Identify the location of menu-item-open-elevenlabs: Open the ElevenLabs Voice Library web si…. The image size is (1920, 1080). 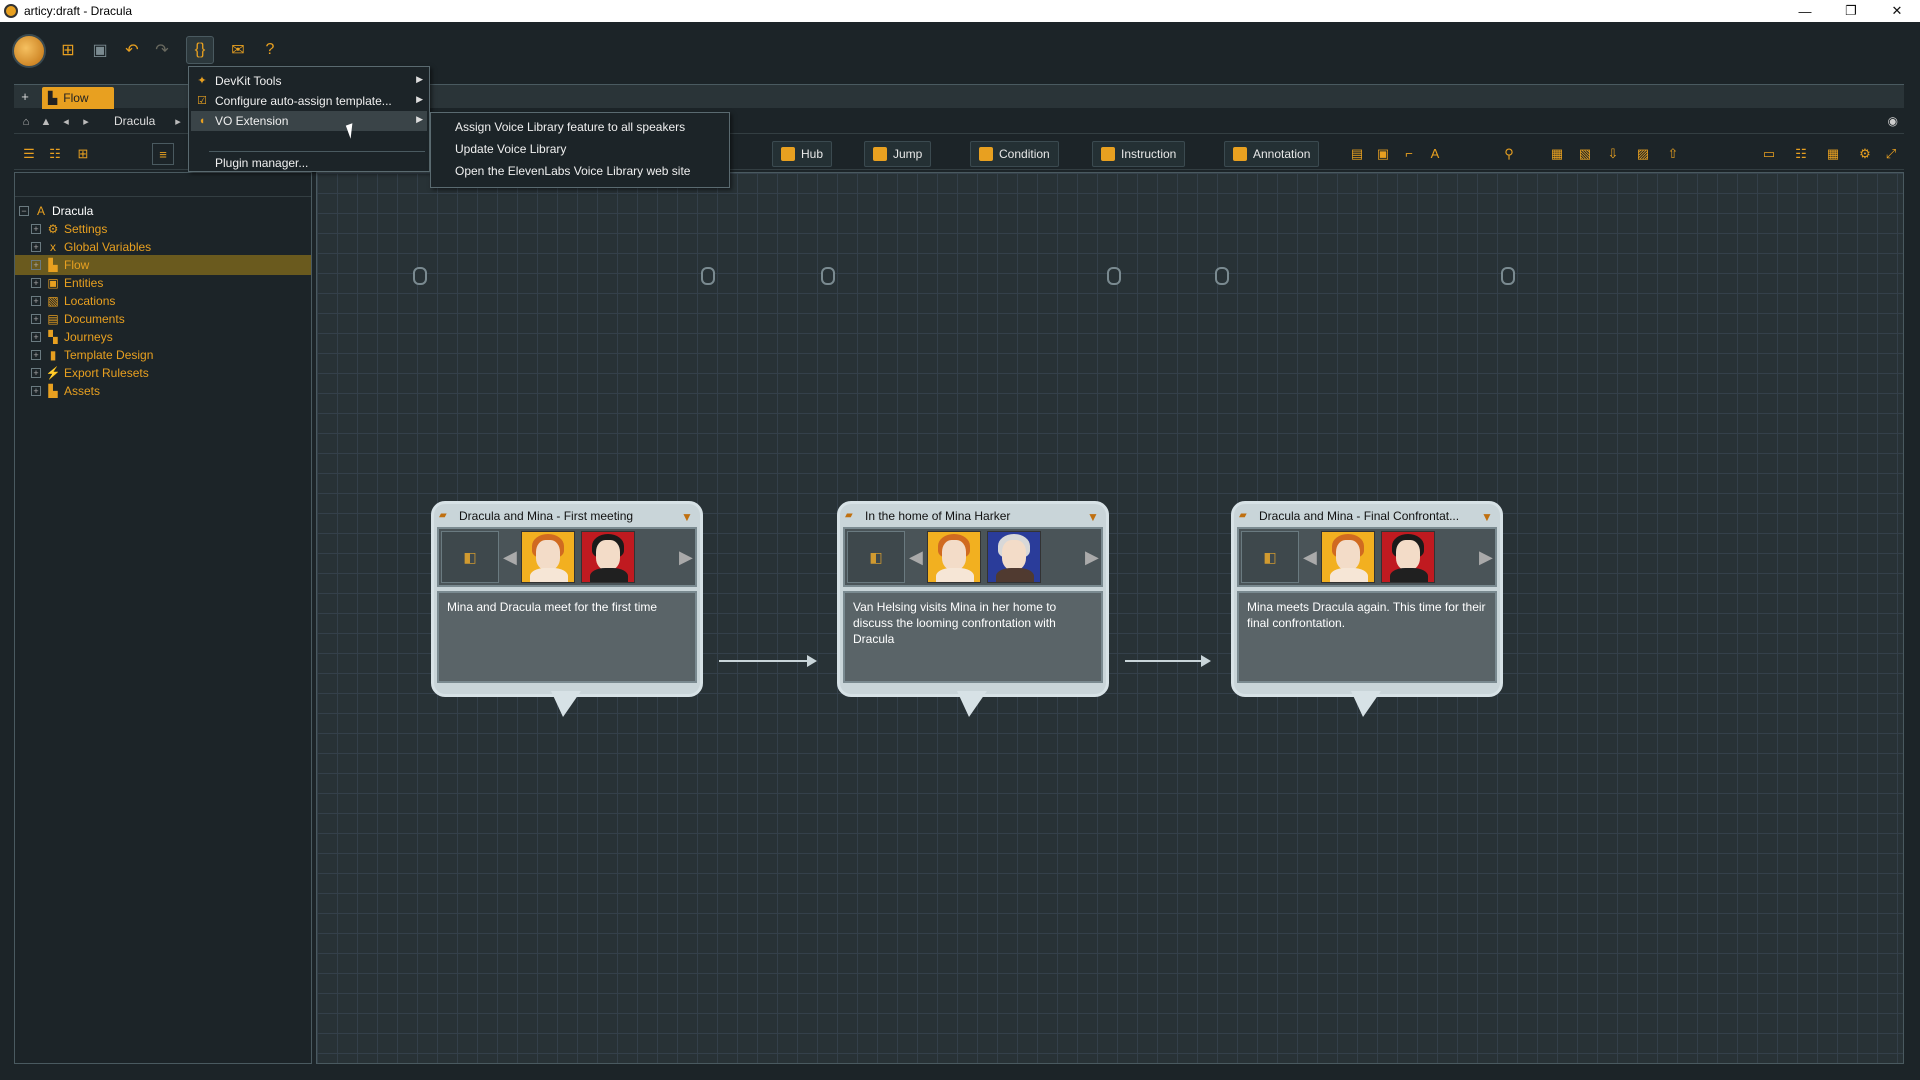
(581, 171).